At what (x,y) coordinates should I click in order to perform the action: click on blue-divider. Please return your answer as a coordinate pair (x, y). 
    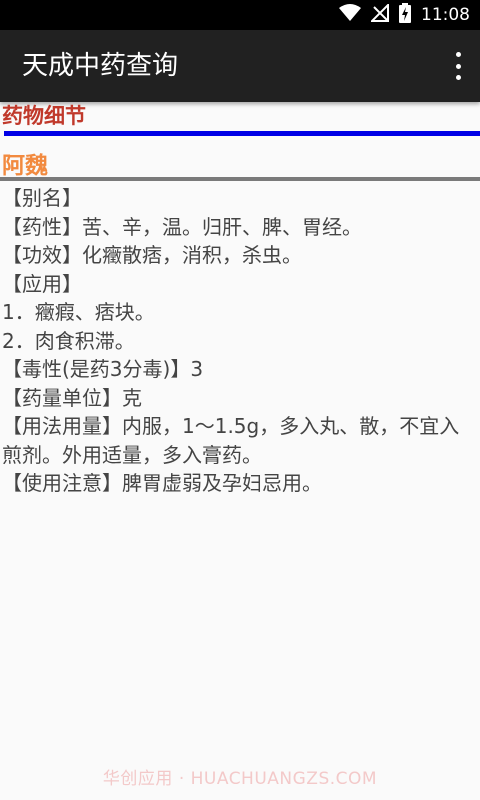
    Looking at the image, I should click on (242, 133).